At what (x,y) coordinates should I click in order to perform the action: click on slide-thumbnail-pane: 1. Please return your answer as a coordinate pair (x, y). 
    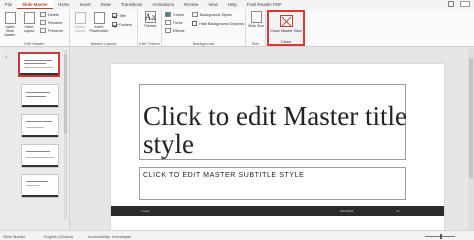
    Looking at the image, I should click on (35, 139).